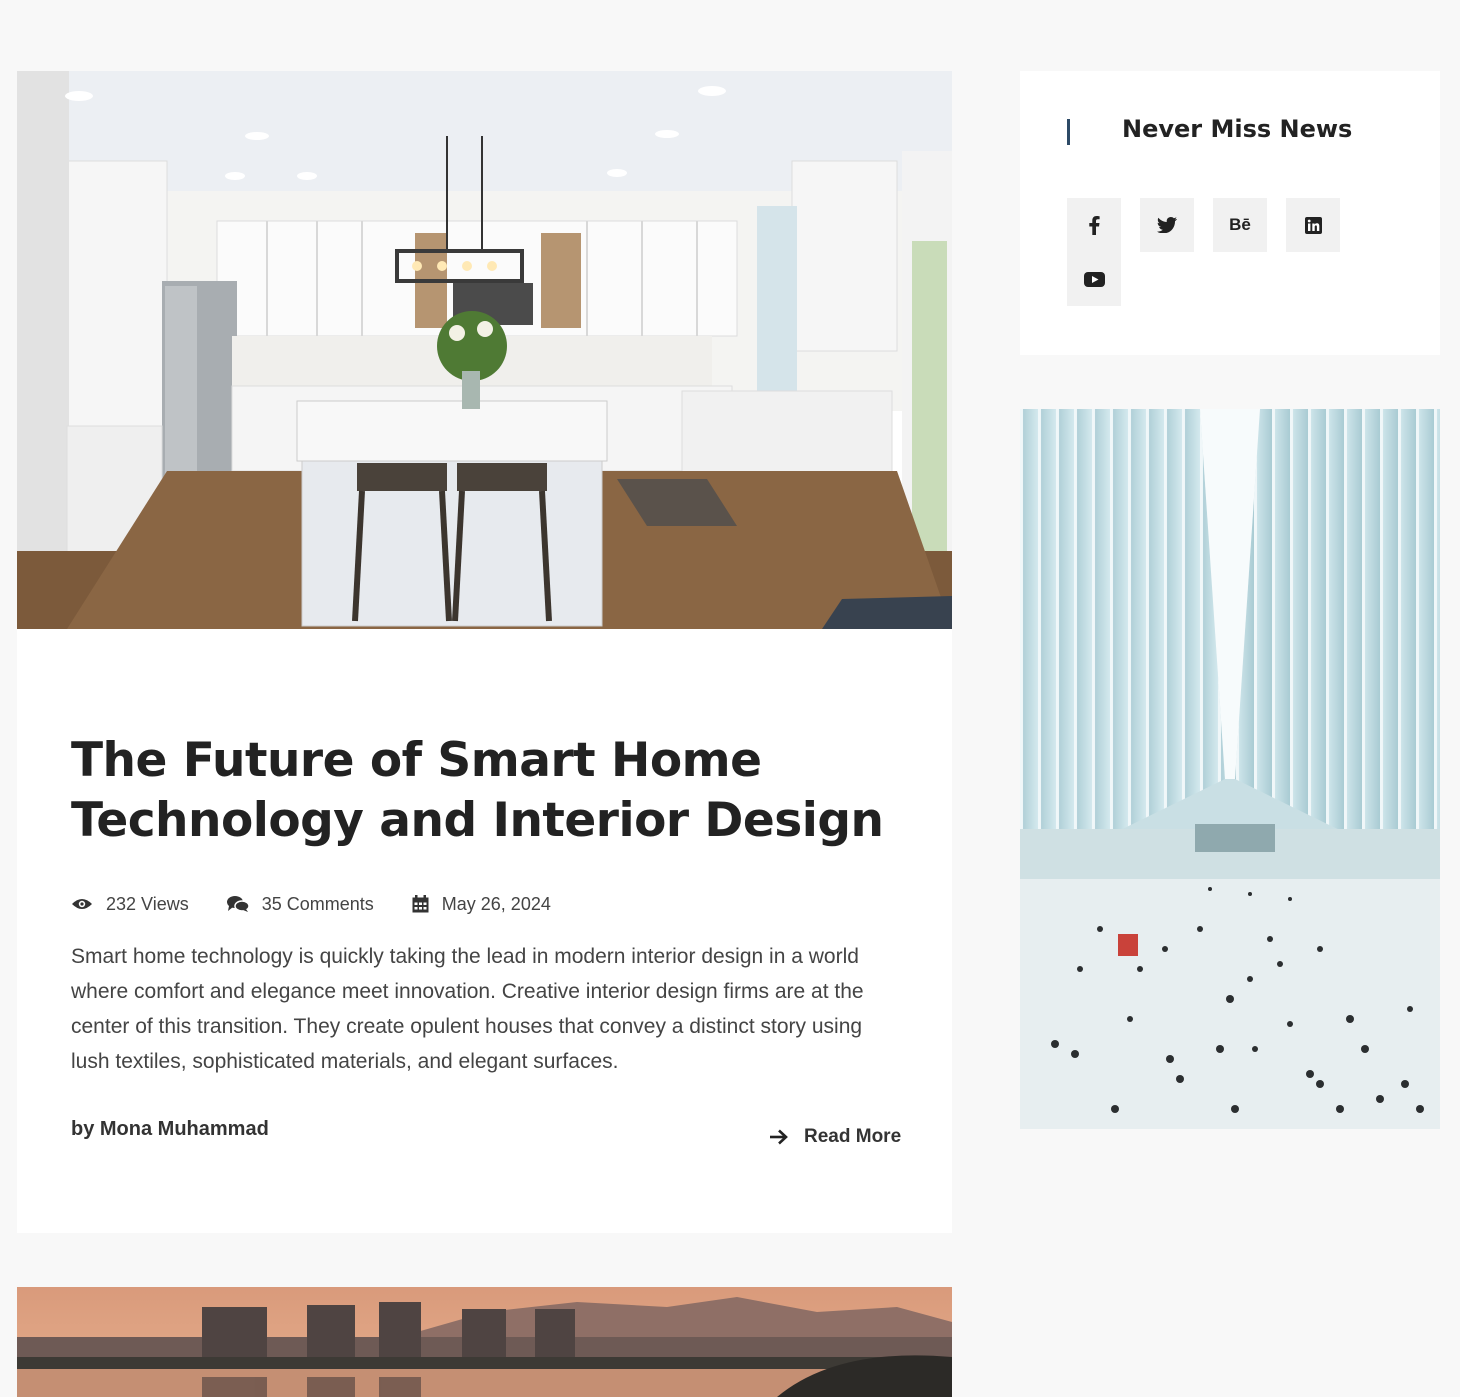 Image resolution: width=1460 pixels, height=1397 pixels. What do you see at coordinates (237, 904) in the screenshot?
I see `comments-icon` at bounding box center [237, 904].